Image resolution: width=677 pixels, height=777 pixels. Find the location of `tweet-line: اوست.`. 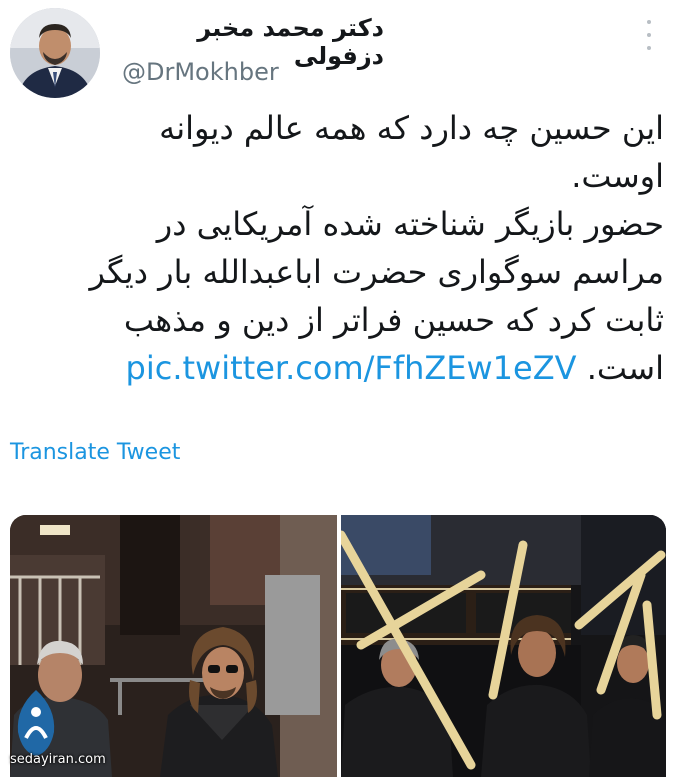

tweet-line: اوست. is located at coordinates (617, 176).